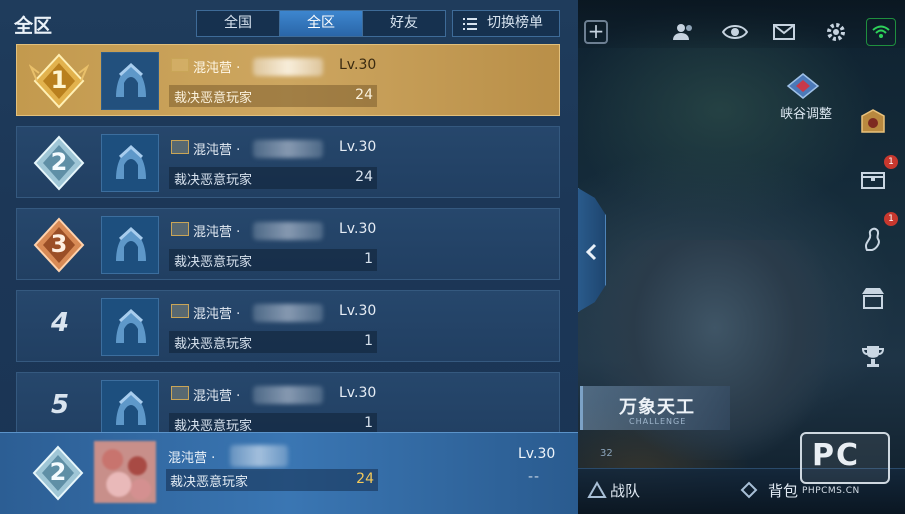  What do you see at coordinates (125, 472) in the screenshot?
I see `my-avatar` at bounding box center [125, 472].